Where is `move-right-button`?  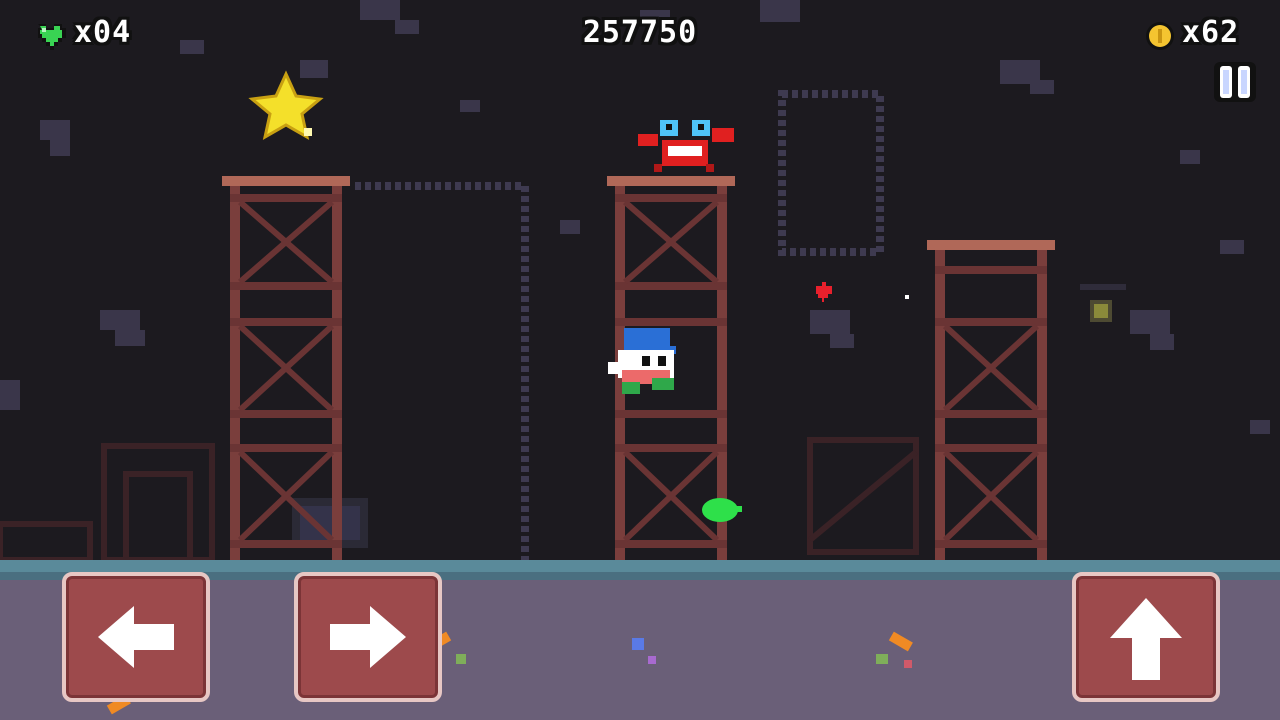 move-right-button is located at coordinates (368, 637).